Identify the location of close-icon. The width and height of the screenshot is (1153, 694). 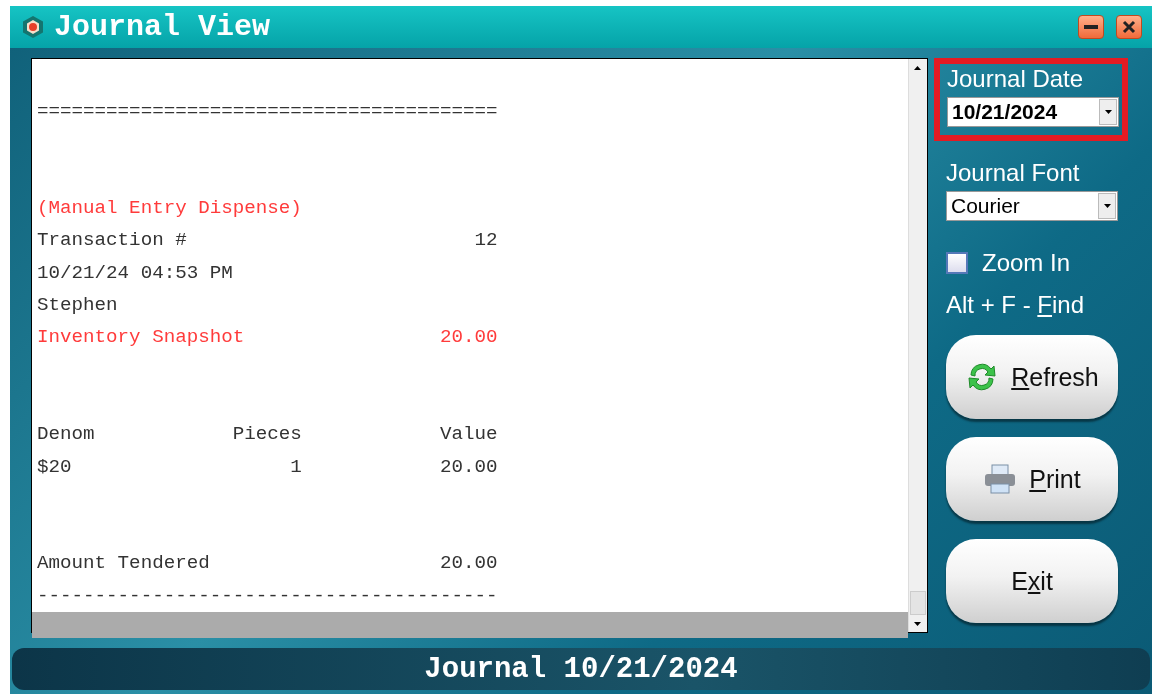
(1129, 27).